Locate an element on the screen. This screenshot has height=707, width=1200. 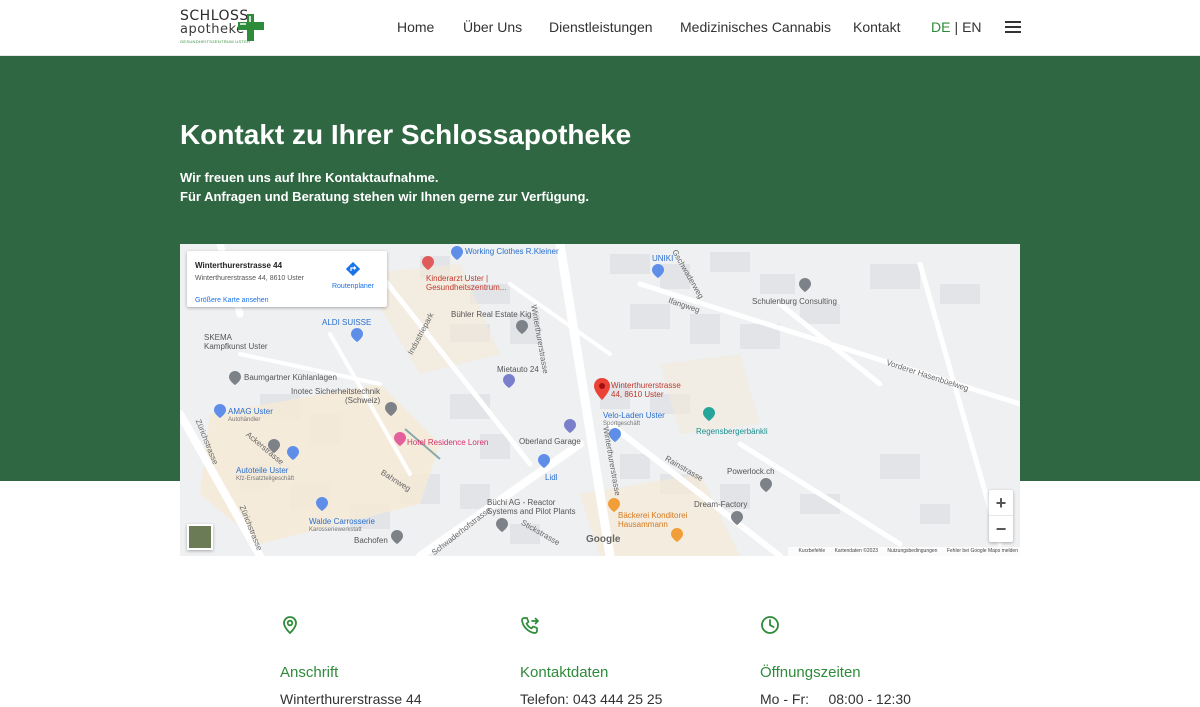
zoom-out-button: − is located at coordinates (1001, 529).